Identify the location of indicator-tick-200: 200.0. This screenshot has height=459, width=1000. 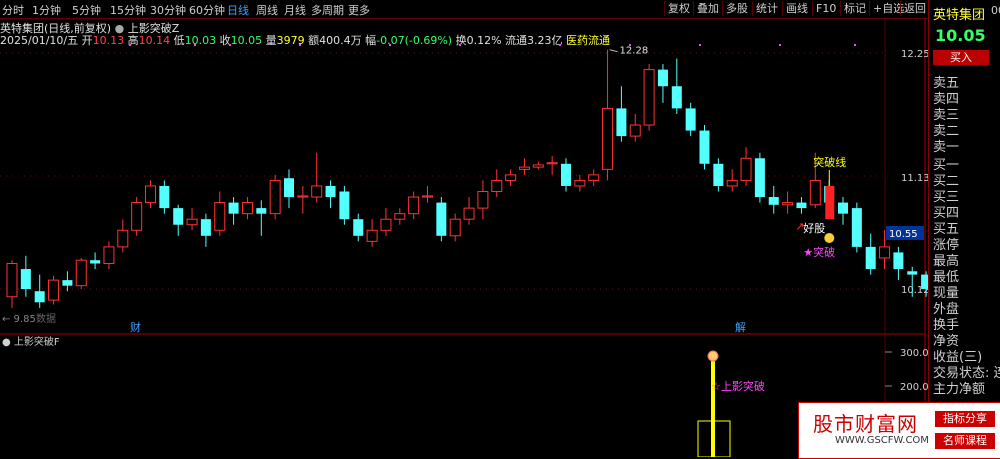
(914, 387).